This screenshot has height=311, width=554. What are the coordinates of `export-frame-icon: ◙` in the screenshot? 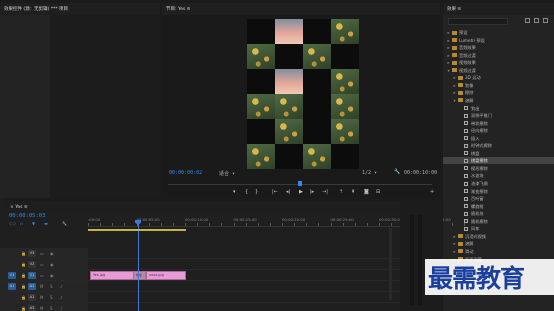 It's located at (366, 192).